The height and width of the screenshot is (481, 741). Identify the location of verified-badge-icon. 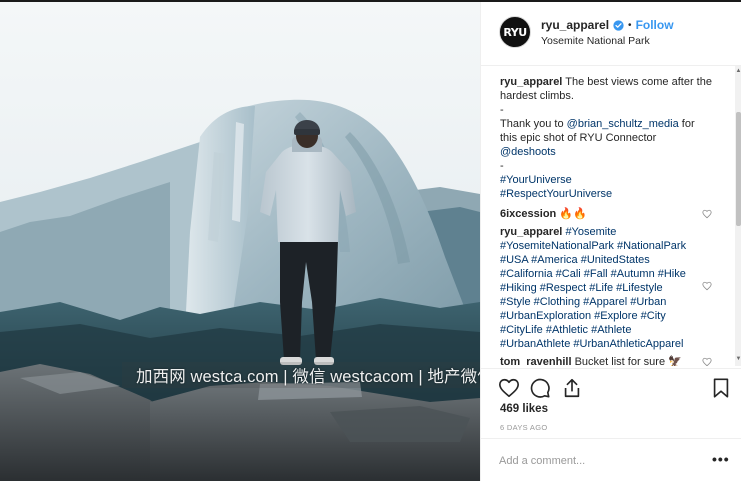
(618, 25).